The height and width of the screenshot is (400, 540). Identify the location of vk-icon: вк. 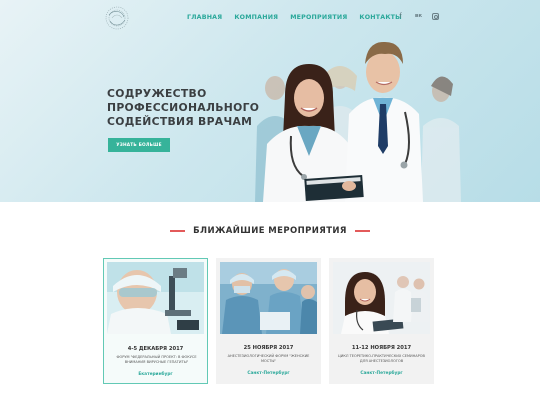
(418, 16).